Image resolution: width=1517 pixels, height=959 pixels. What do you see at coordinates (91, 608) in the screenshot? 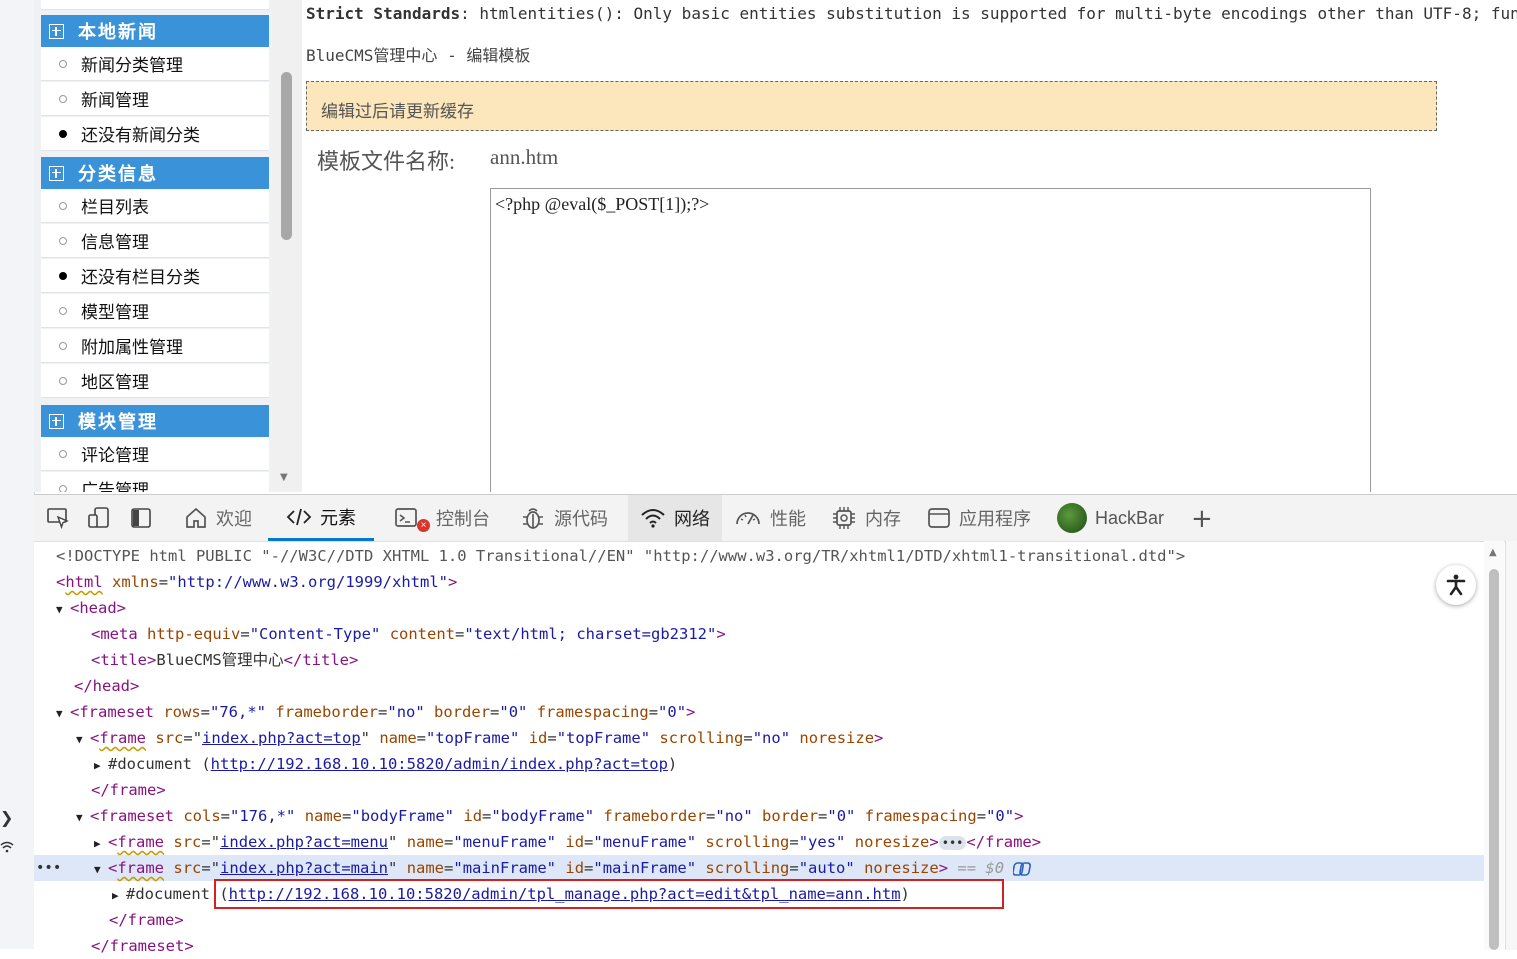
I see `dom-head: ▼ <head>` at bounding box center [91, 608].